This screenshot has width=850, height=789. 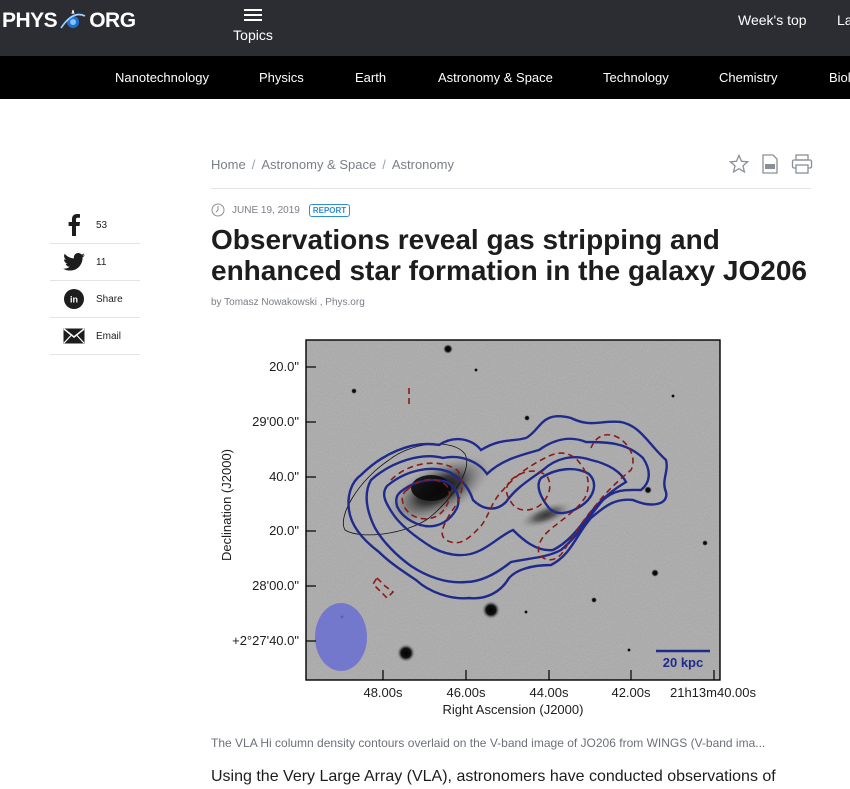 I want to click on logo-text-left: PHYS, so click(x=30, y=20).